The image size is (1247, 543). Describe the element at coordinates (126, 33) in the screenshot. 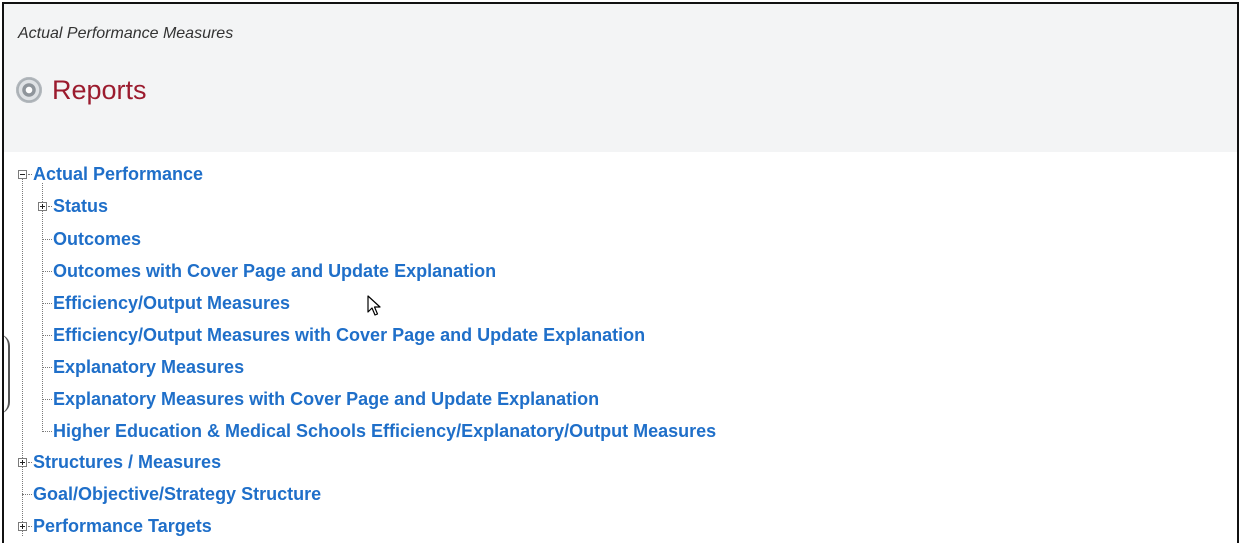

I see `breadcrumb: Actual Performance Measures` at that location.